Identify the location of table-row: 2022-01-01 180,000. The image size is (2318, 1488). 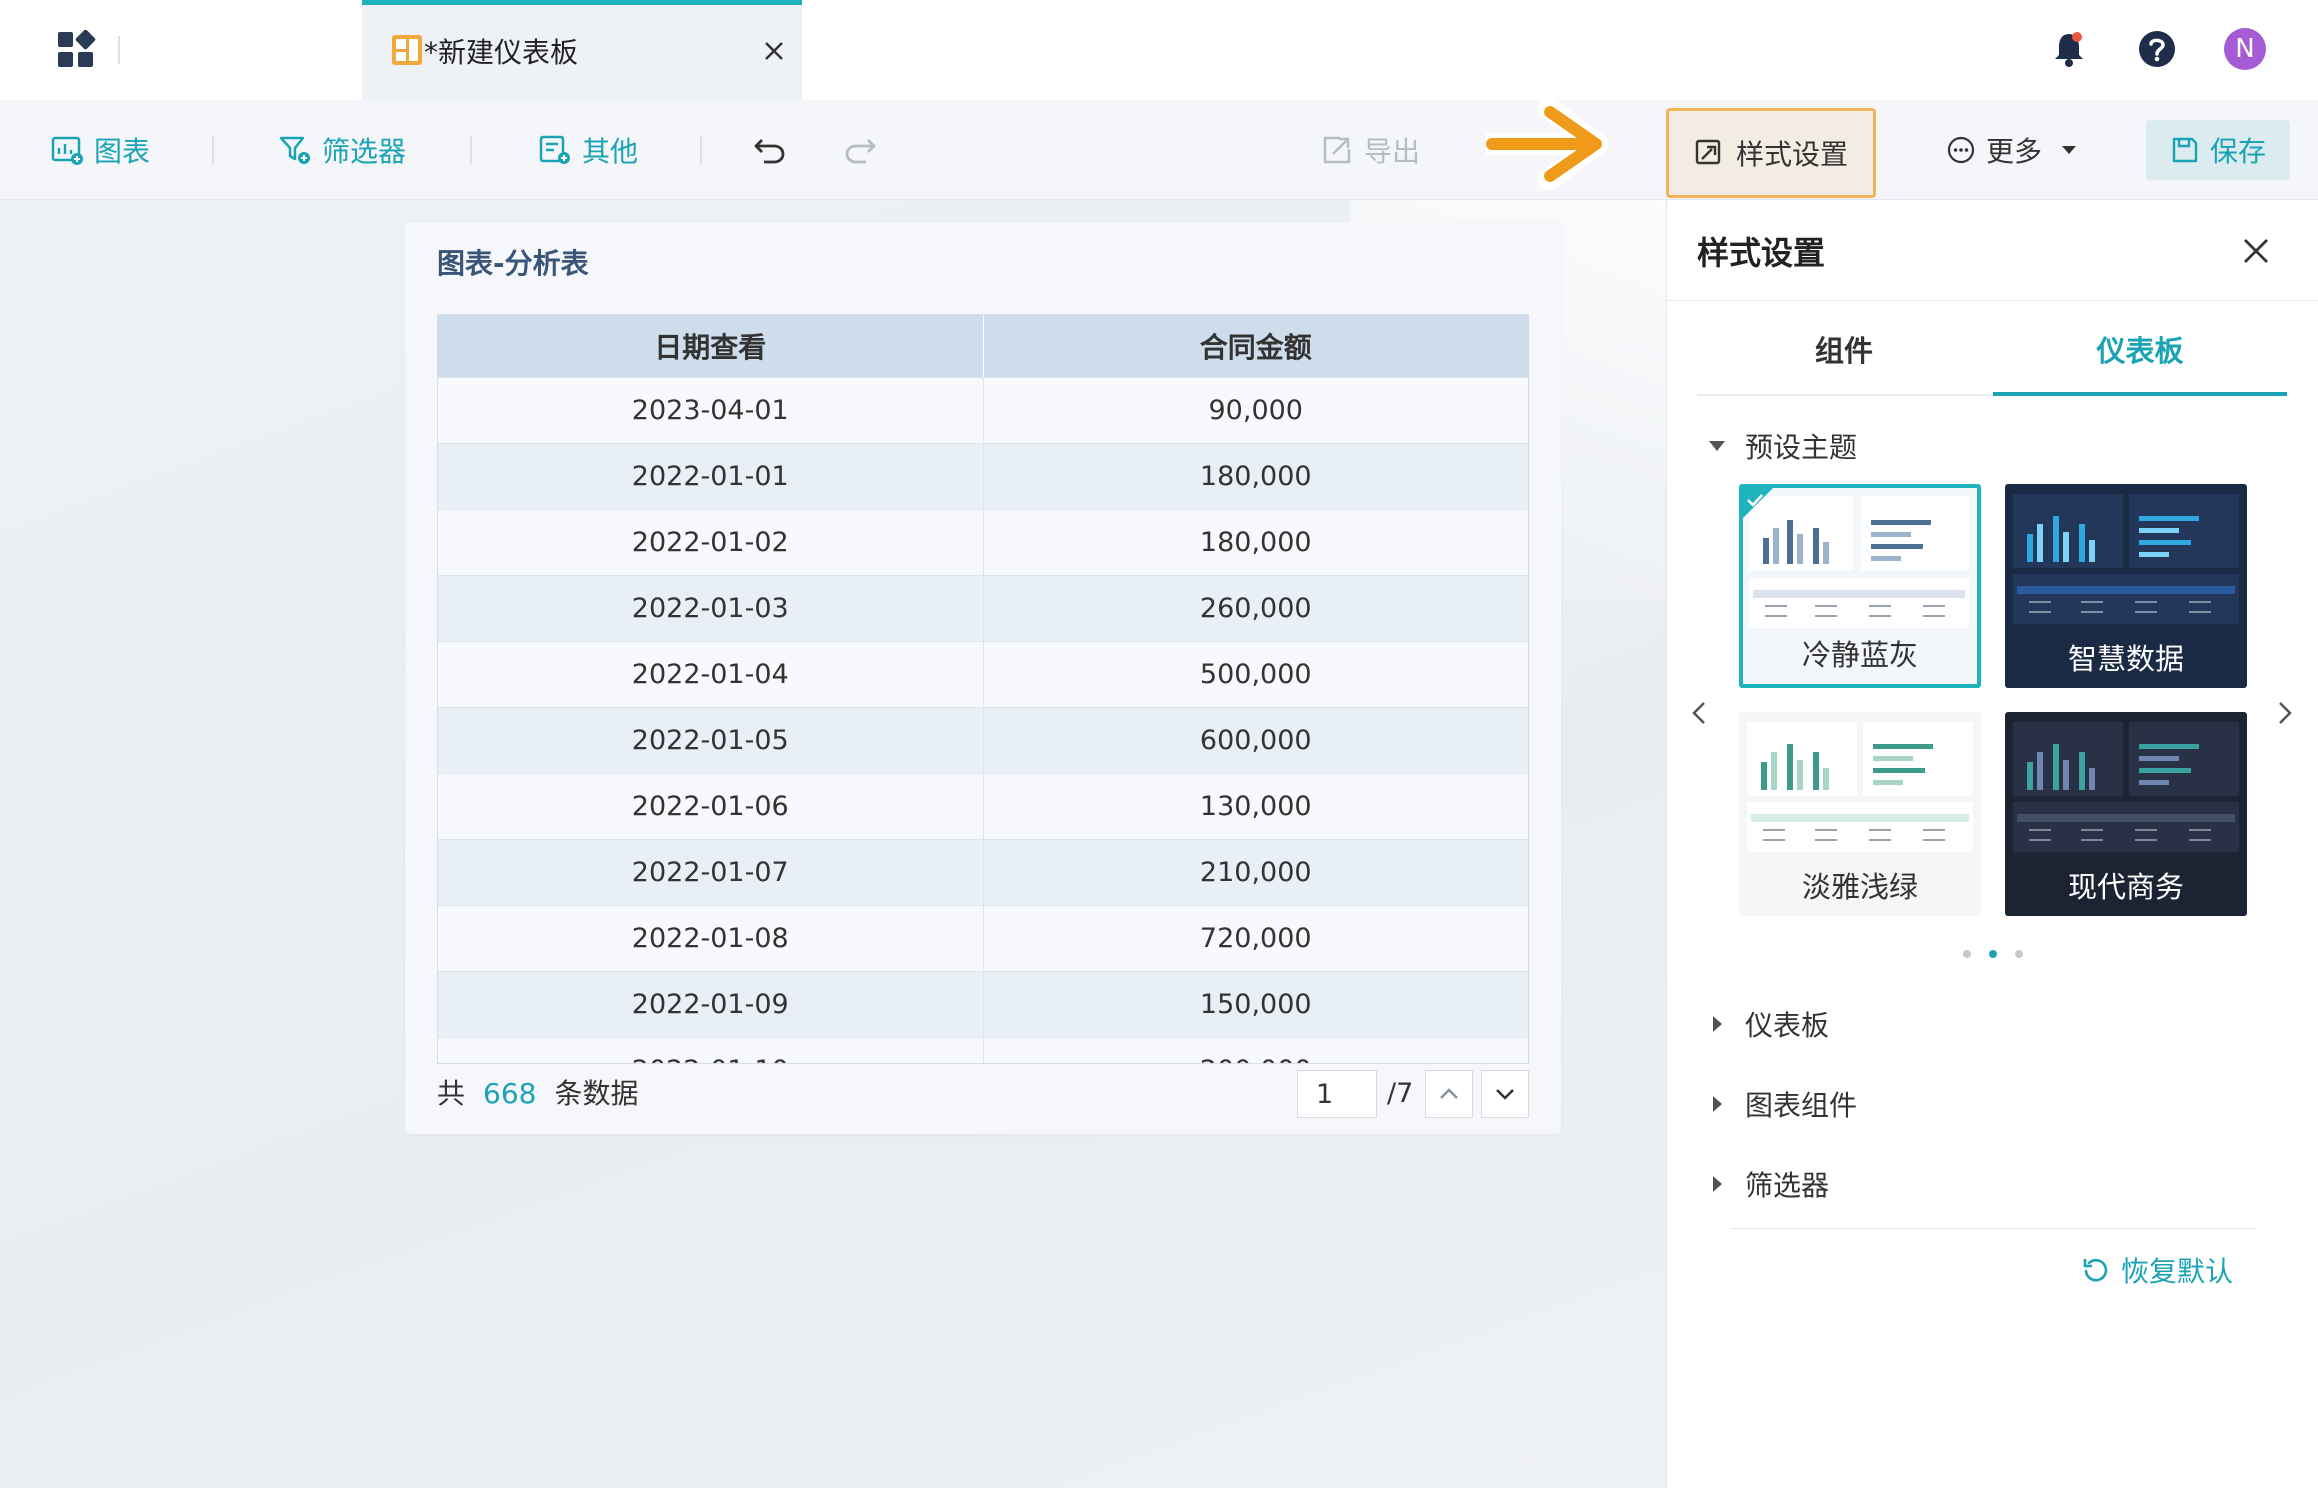
(983, 476).